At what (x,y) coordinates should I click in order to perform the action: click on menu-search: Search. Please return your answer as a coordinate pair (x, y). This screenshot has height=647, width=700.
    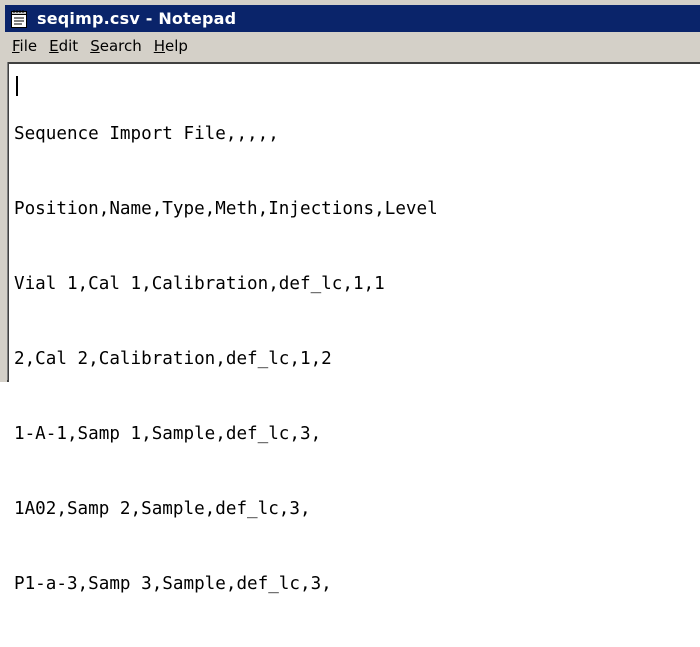
    Looking at the image, I should click on (116, 46).